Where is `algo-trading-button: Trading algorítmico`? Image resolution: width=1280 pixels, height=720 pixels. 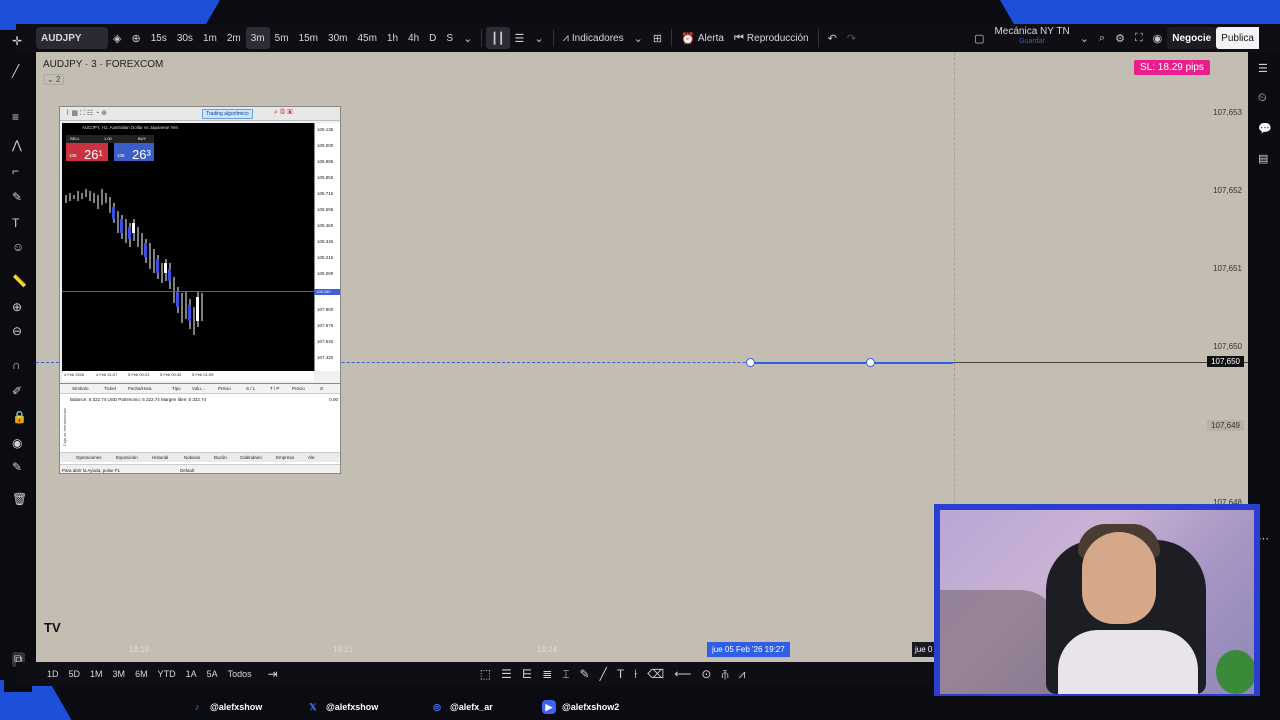 algo-trading-button: Trading algorítmico is located at coordinates (227, 114).